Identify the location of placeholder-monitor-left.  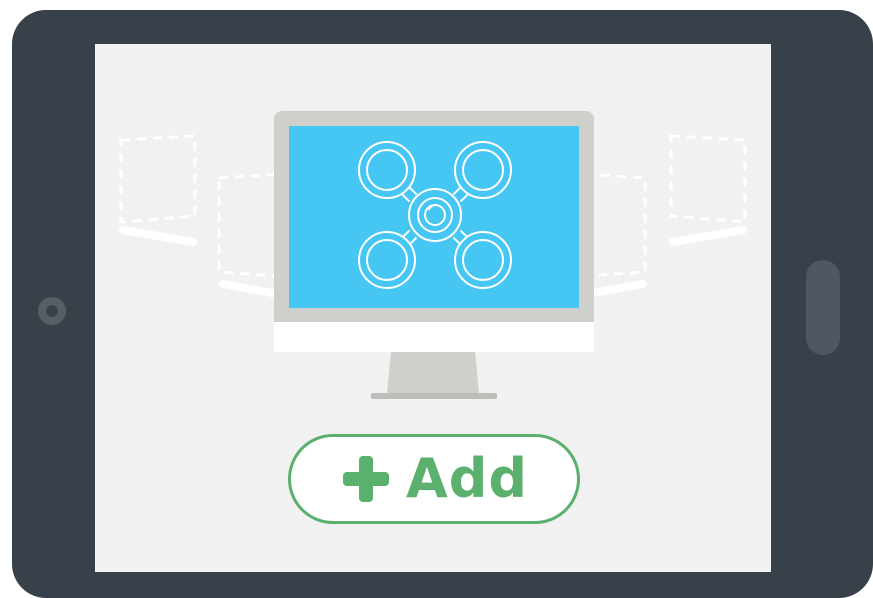
(249, 235).